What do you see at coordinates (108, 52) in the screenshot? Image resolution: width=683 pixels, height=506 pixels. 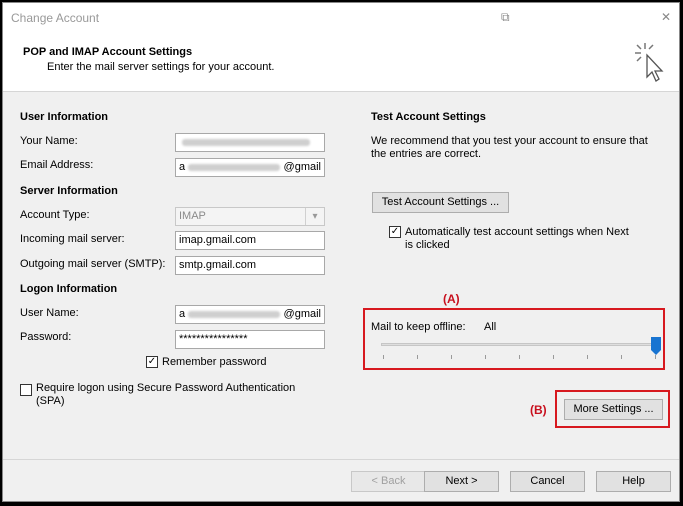 I see `header-title: POP and IMAP Account Settings` at bounding box center [108, 52].